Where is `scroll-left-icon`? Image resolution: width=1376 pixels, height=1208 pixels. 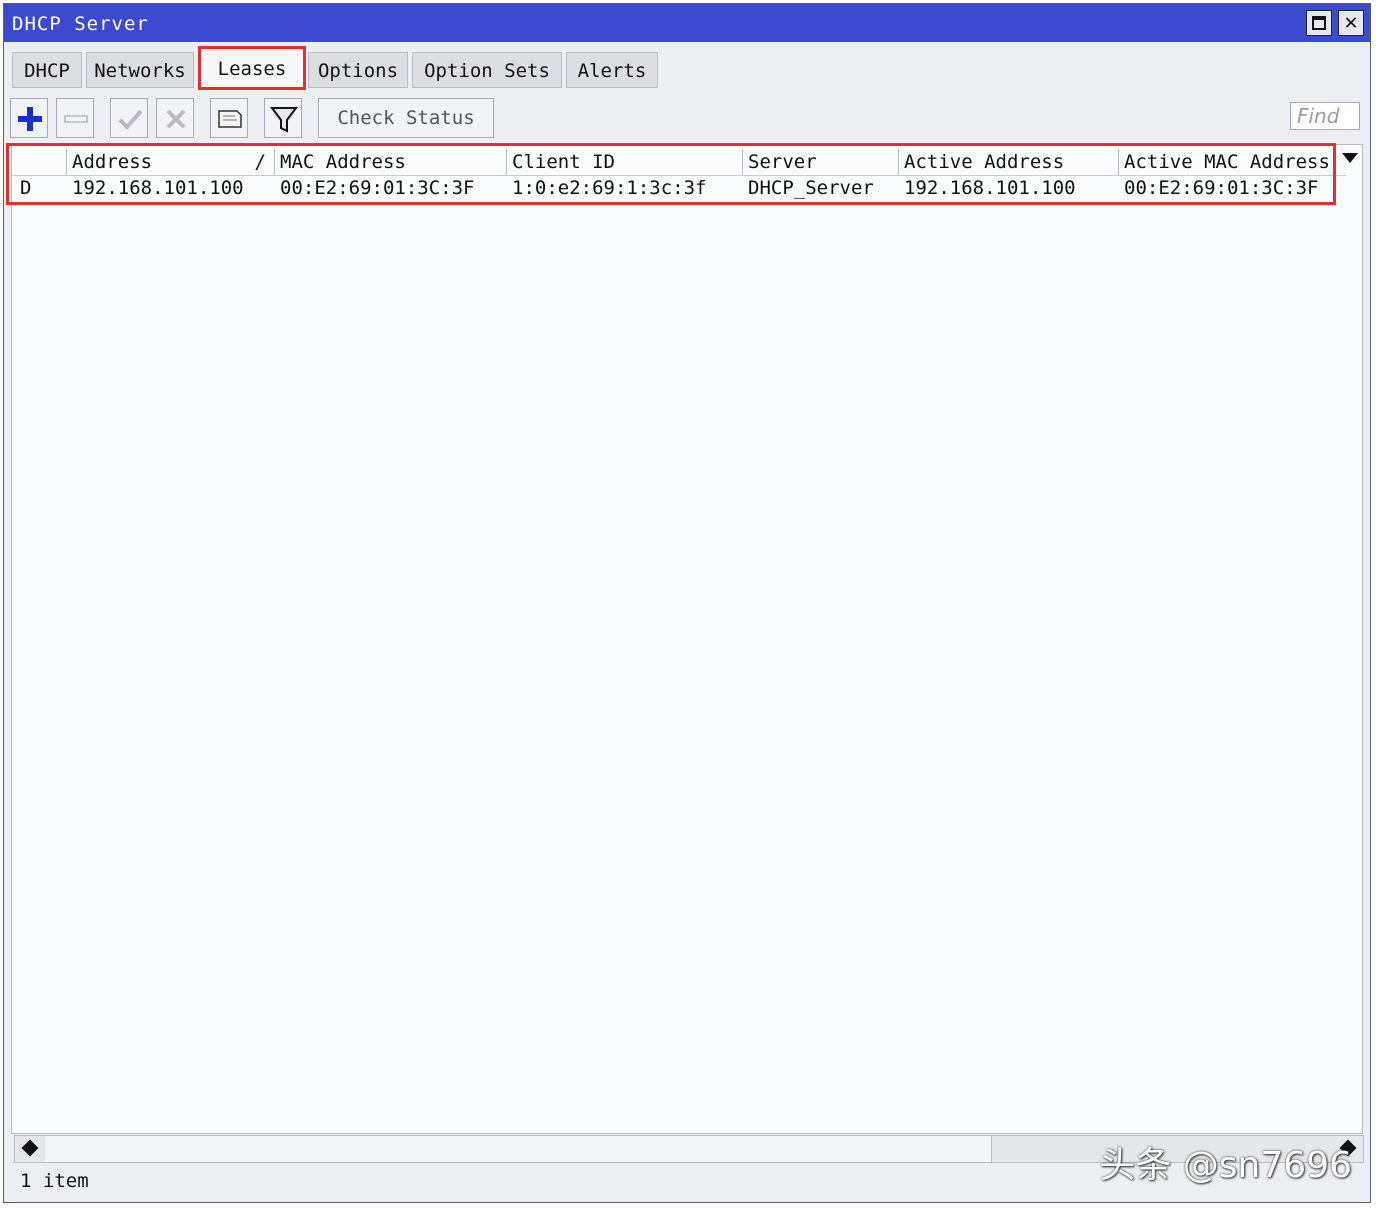 scroll-left-icon is located at coordinates (30, 1148).